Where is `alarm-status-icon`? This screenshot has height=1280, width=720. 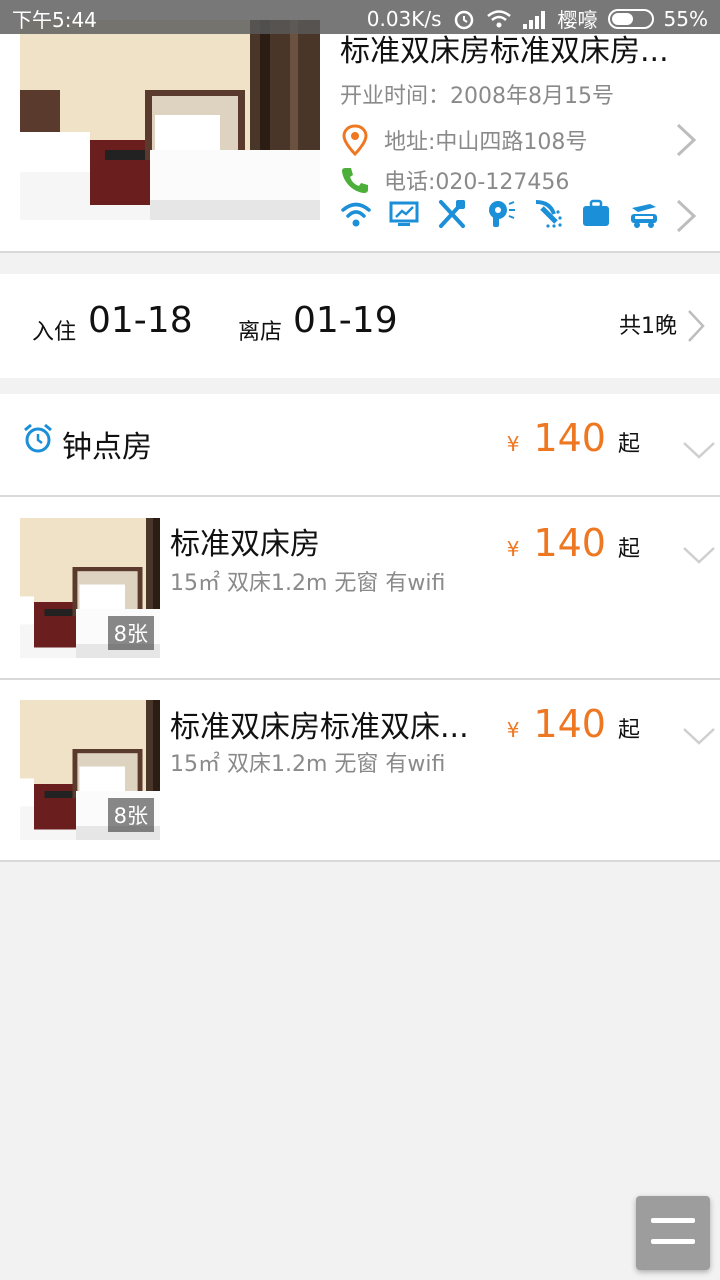 alarm-status-icon is located at coordinates (463, 19).